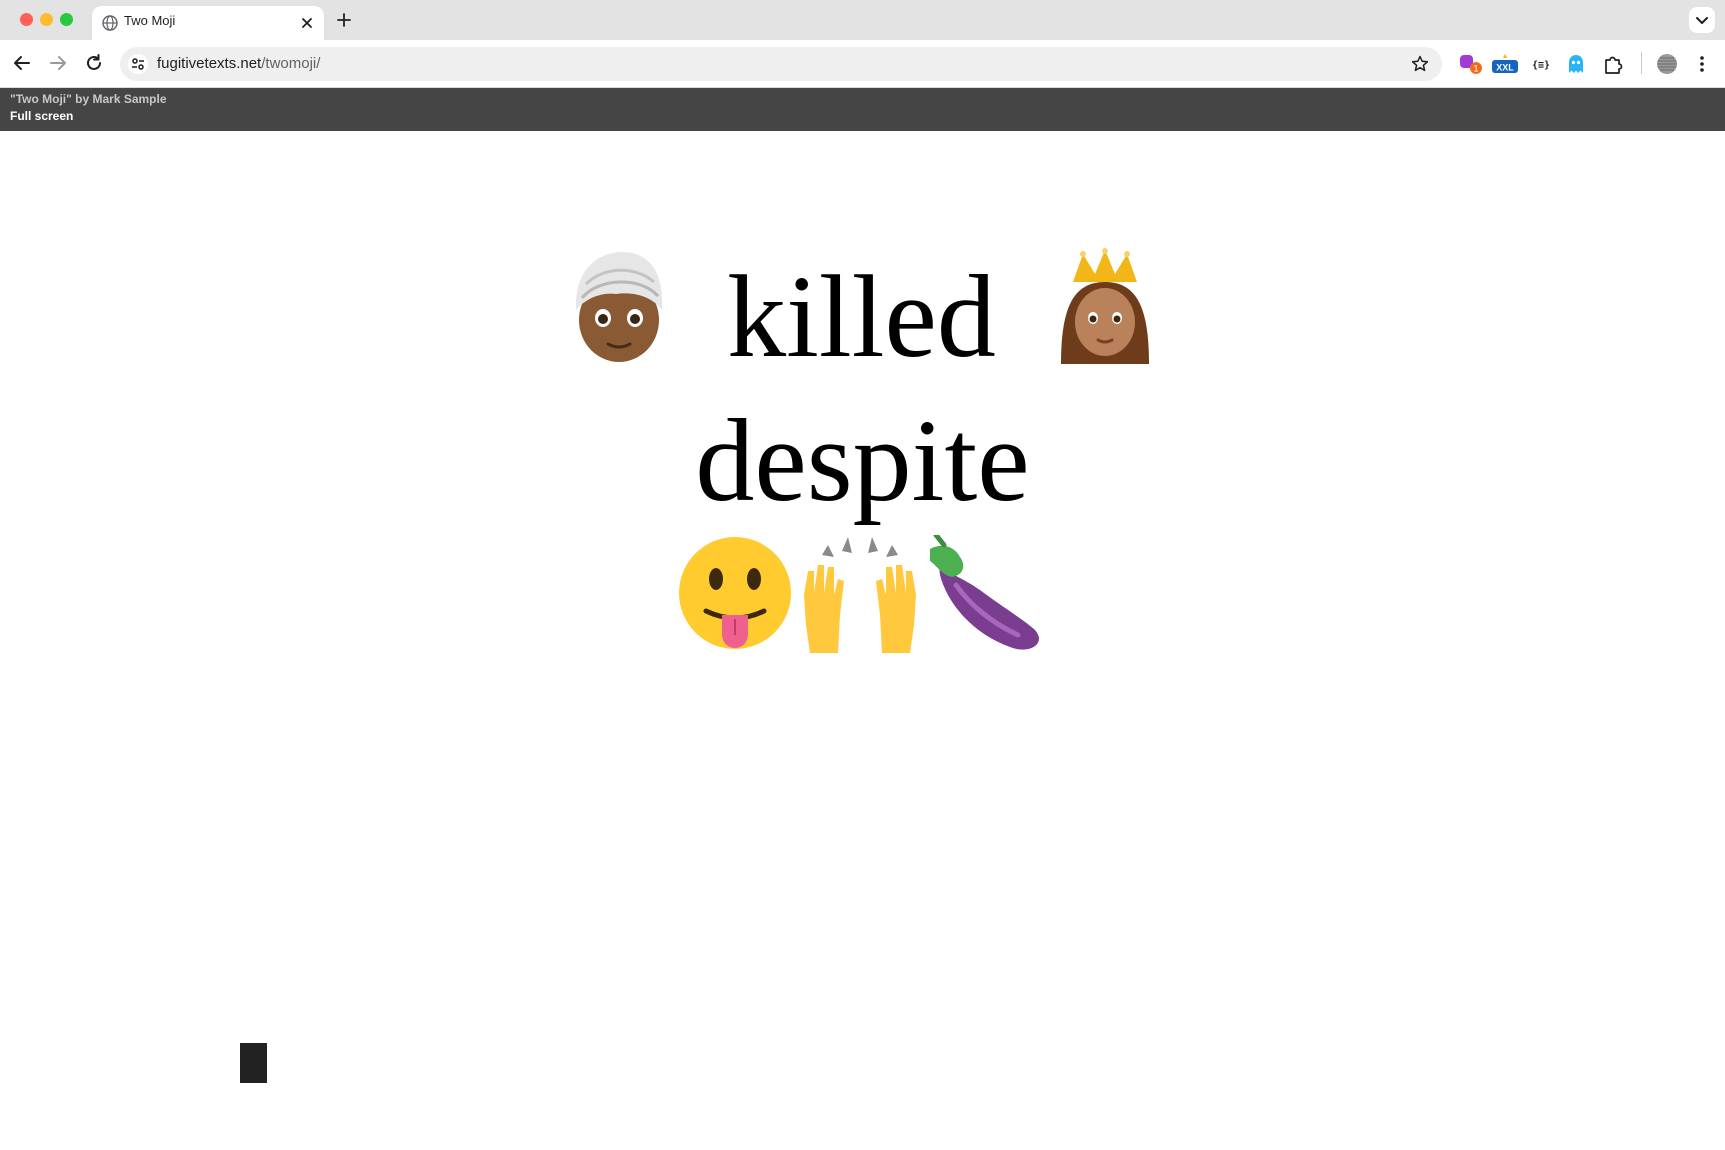 The image size is (1725, 1150). What do you see at coordinates (138, 64) in the screenshot?
I see `site-settings-icon` at bounding box center [138, 64].